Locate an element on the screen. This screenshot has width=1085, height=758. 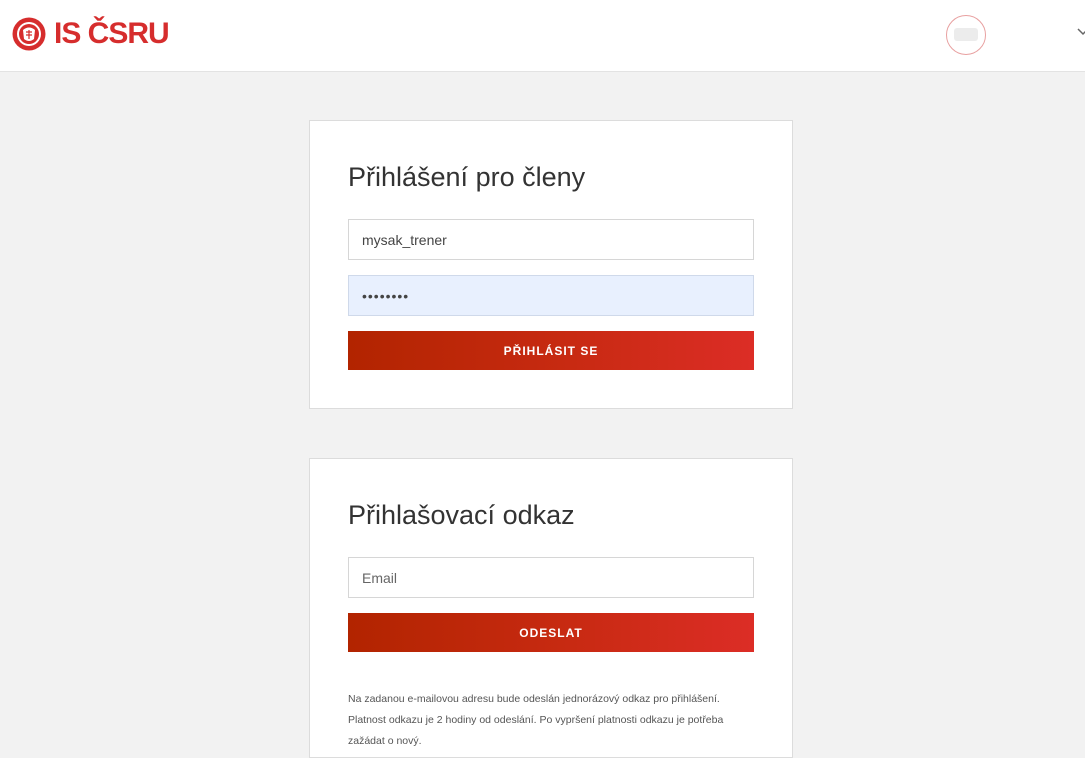
login-title: Přihlášení pro členy is located at coordinates (467, 177).